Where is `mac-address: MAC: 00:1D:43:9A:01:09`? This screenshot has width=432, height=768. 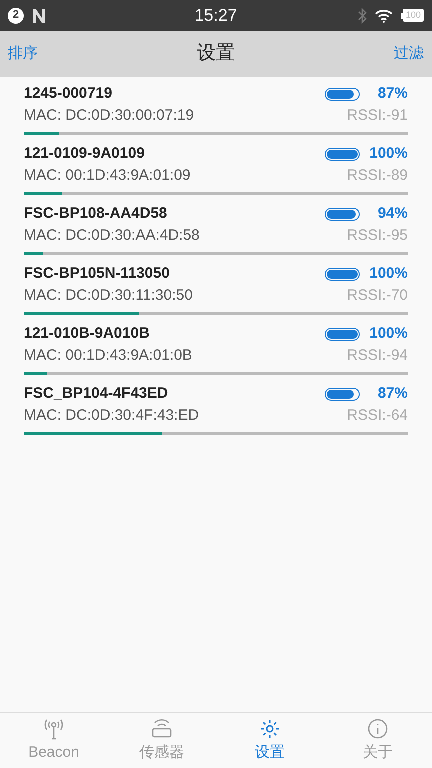
mac-address: MAC: 00:1D:43:9A:01:09 is located at coordinates (107, 176).